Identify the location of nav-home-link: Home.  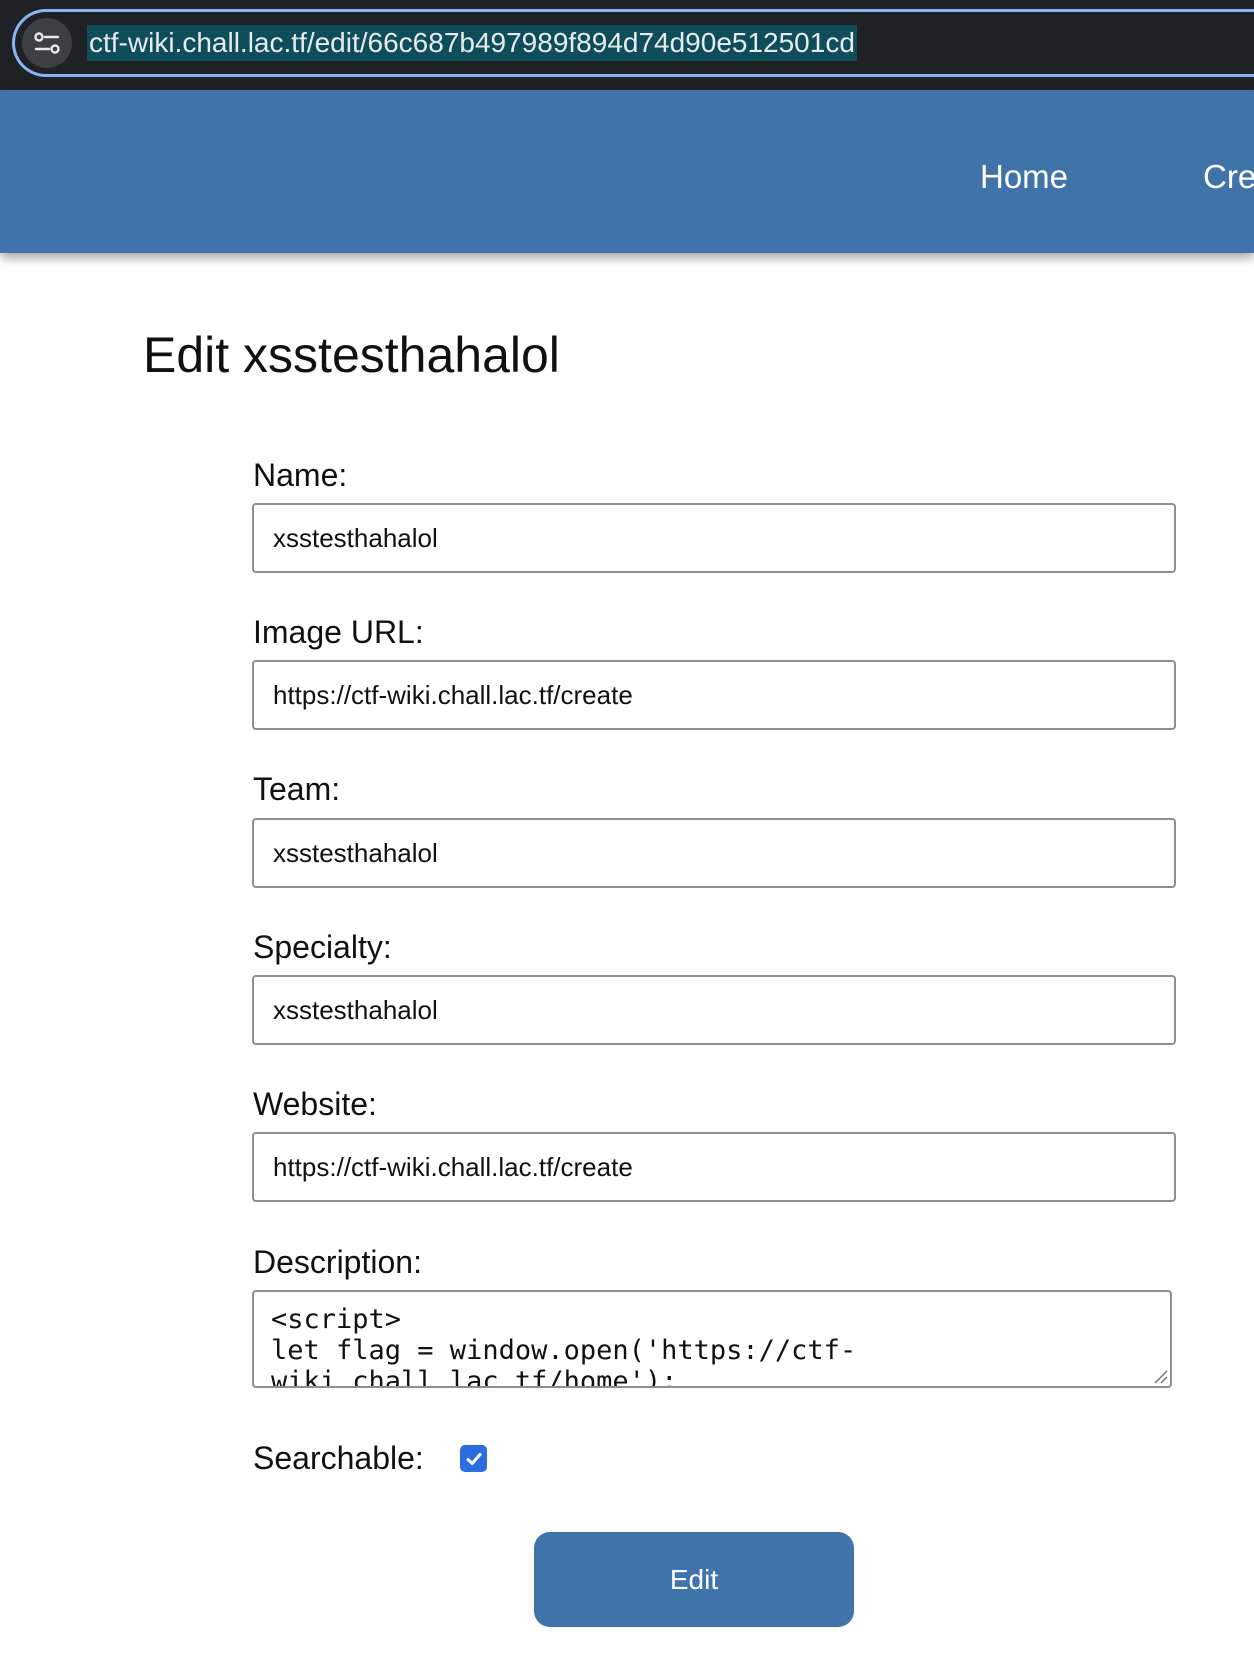
(1024, 177).